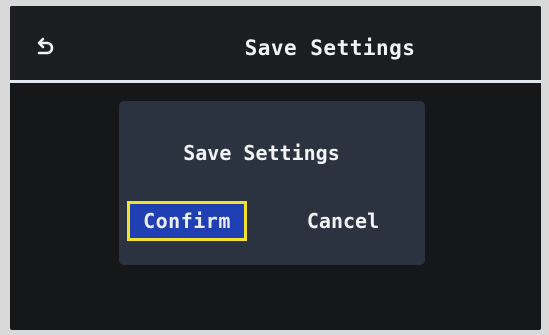  I want to click on confirm-button: Confirm, so click(187, 221).